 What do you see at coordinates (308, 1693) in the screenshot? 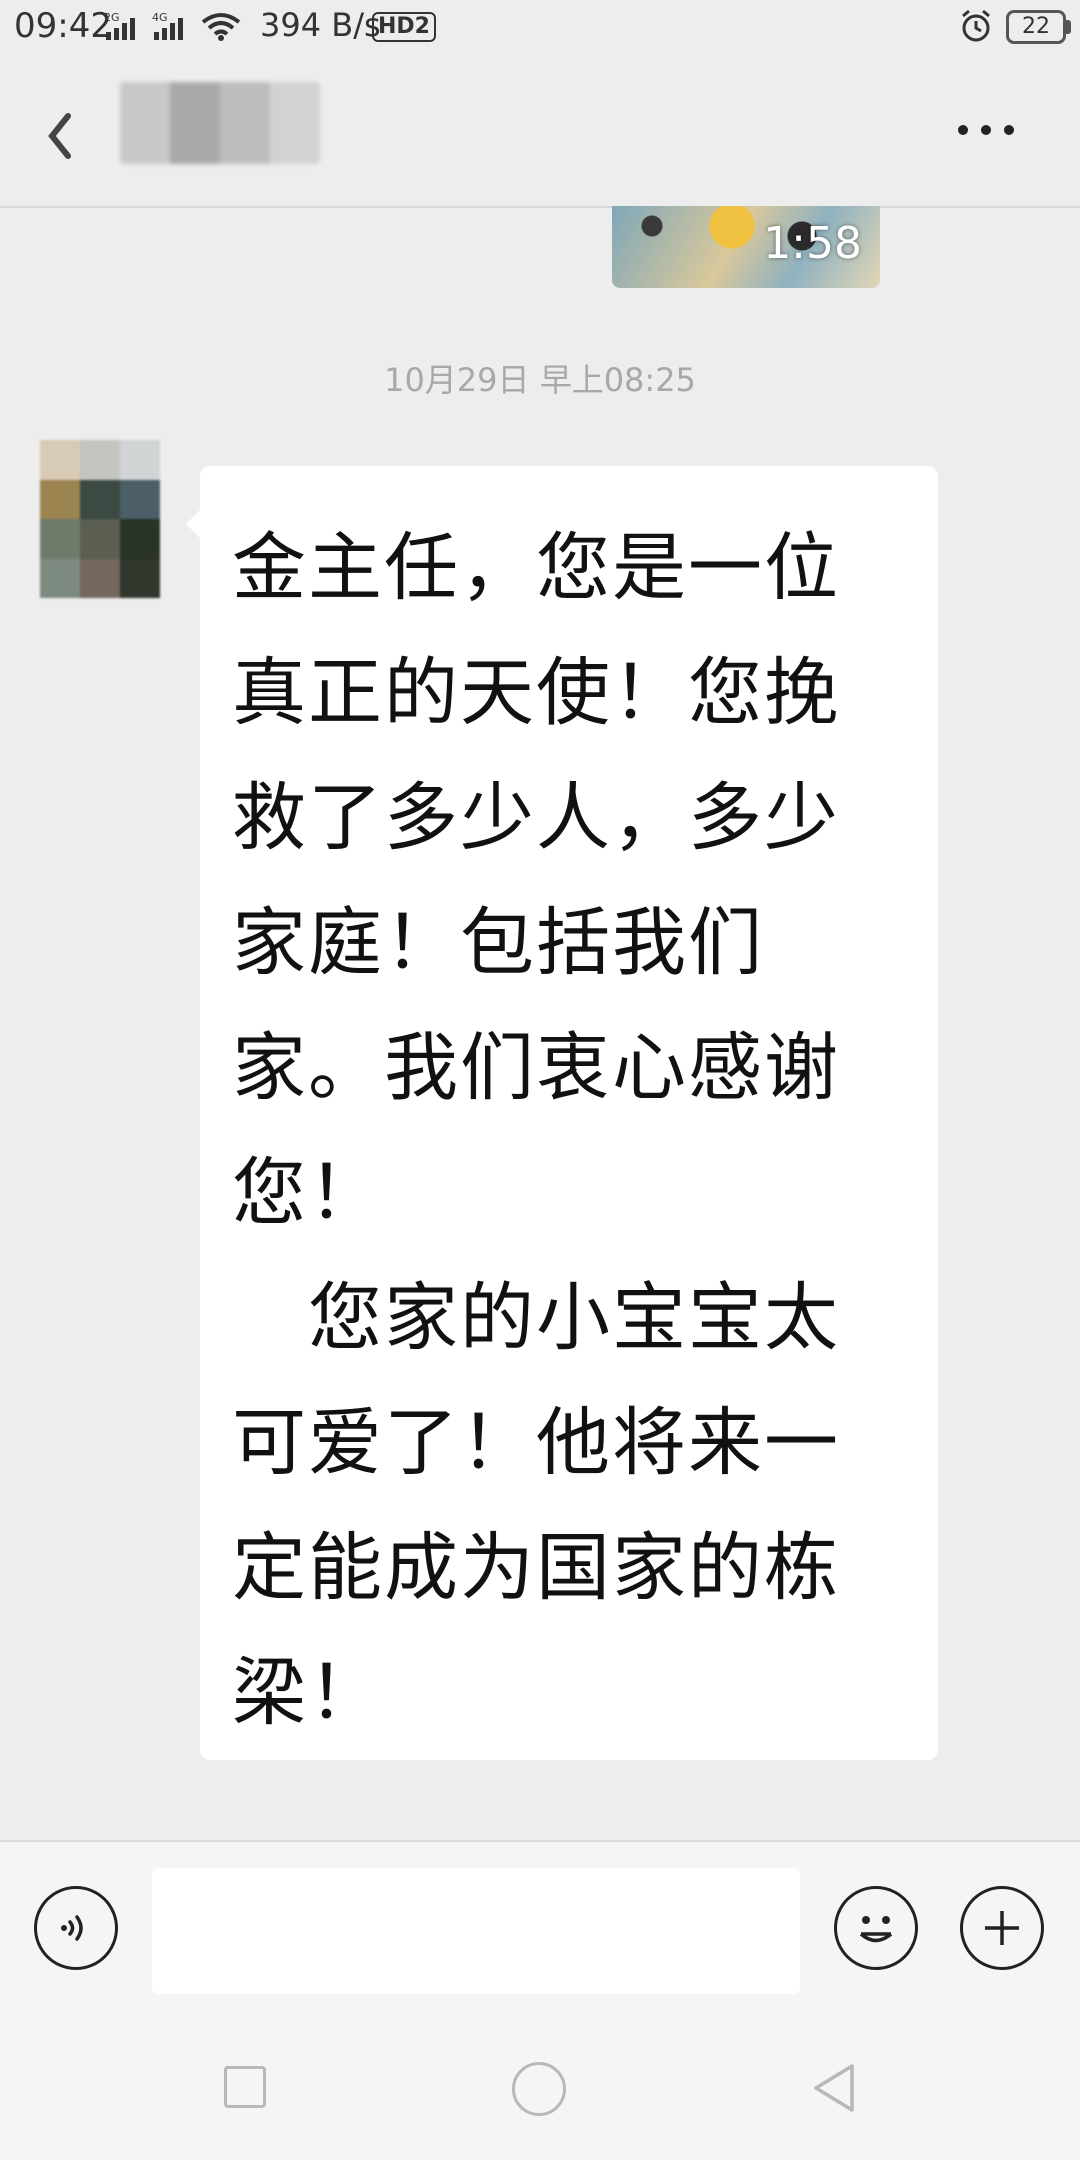
I see `message-line: 梁！` at bounding box center [308, 1693].